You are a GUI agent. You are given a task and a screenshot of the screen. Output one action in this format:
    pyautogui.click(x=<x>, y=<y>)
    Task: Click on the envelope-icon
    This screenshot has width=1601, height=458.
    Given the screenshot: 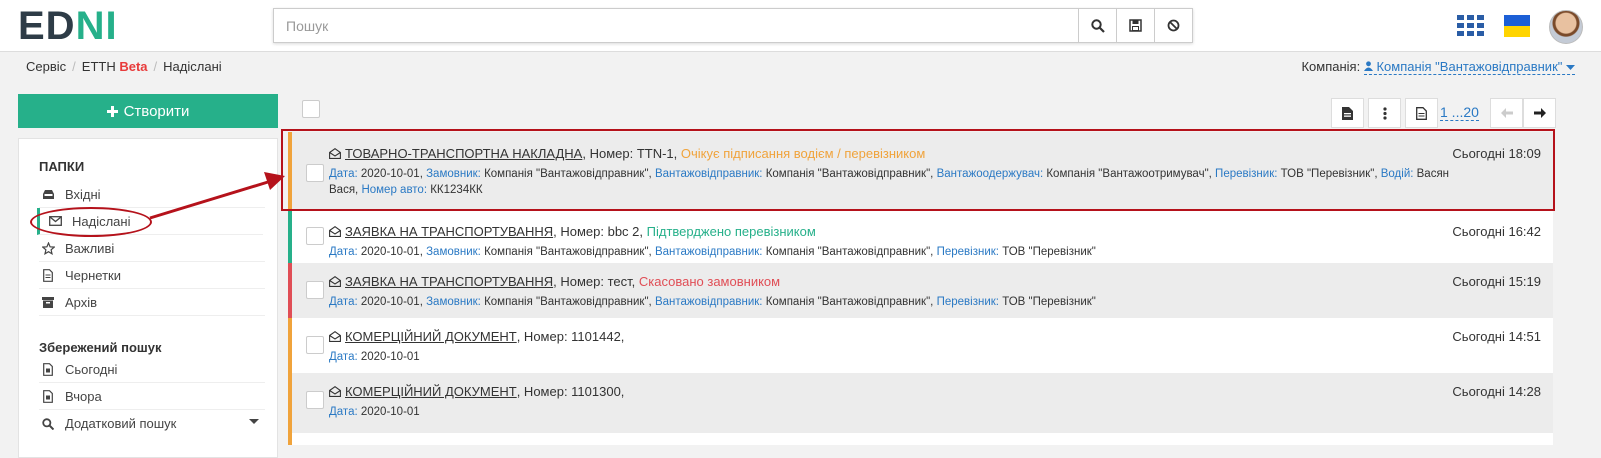 What is the action you would take?
    pyautogui.click(x=55, y=221)
    